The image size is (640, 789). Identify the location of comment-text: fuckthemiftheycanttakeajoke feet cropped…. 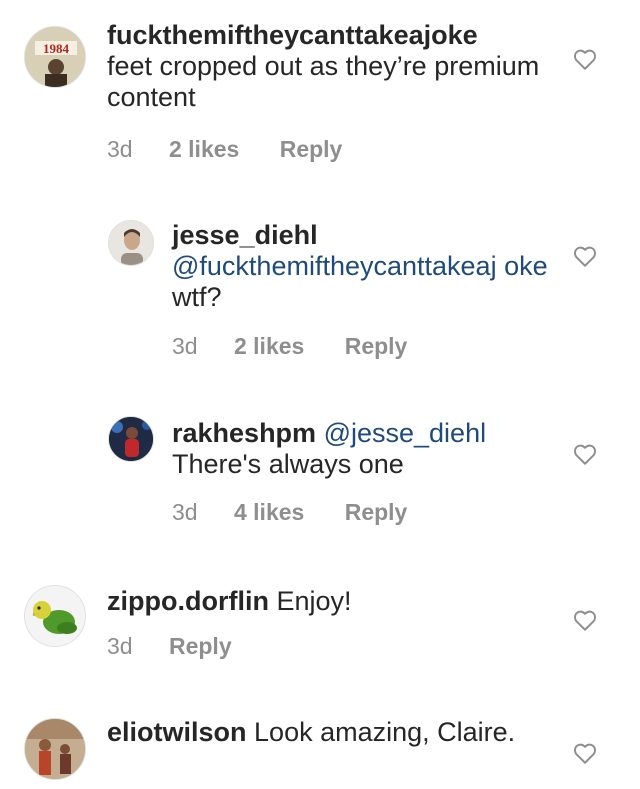
(327, 66).